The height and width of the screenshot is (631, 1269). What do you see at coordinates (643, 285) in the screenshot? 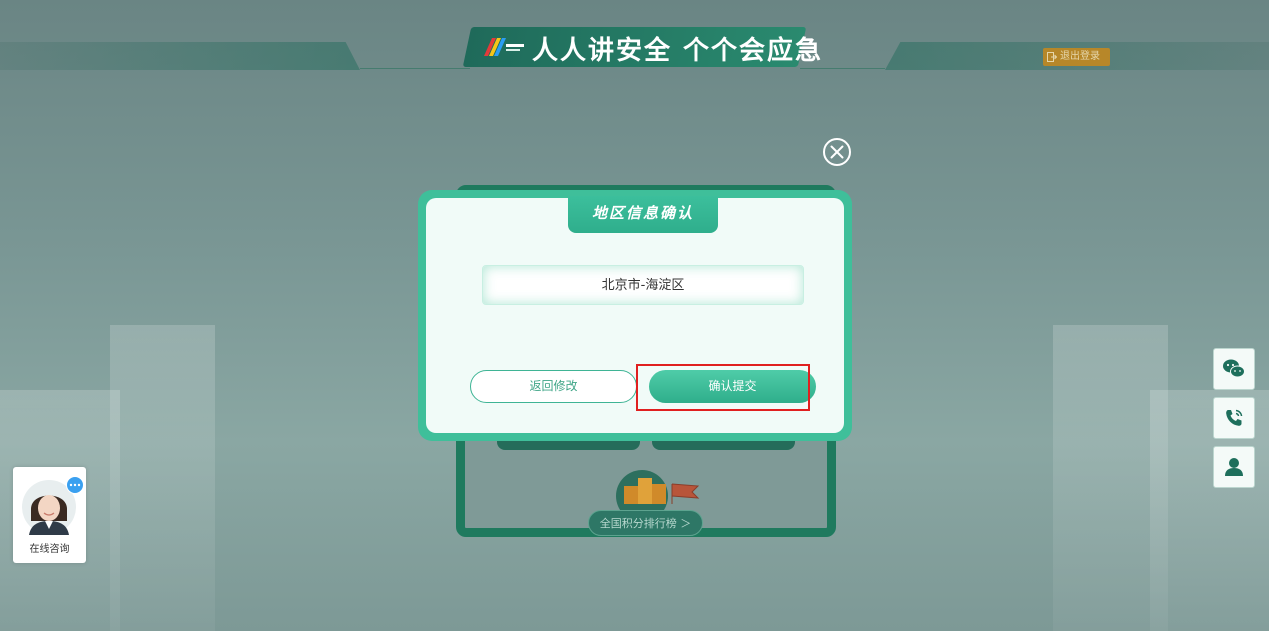
I see `region-display: 北京市-海淀区` at bounding box center [643, 285].